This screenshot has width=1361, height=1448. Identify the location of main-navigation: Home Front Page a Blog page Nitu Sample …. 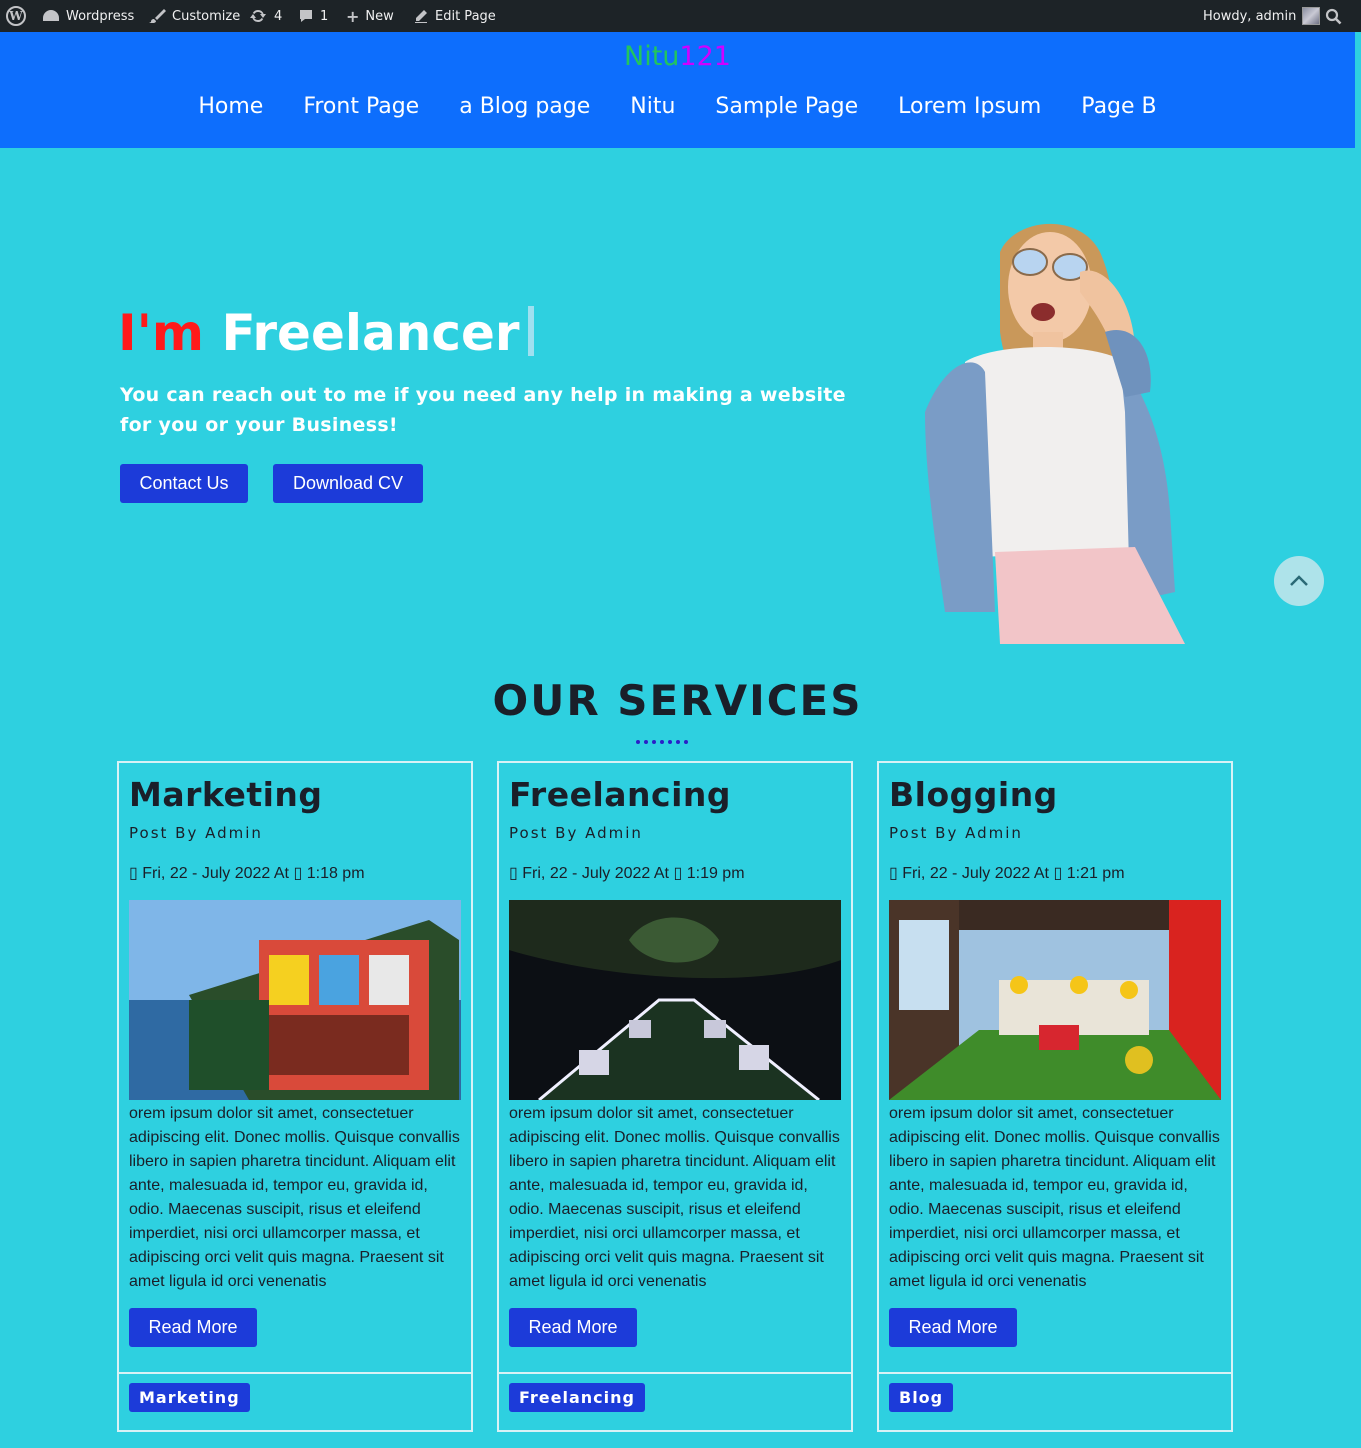
(677, 106).